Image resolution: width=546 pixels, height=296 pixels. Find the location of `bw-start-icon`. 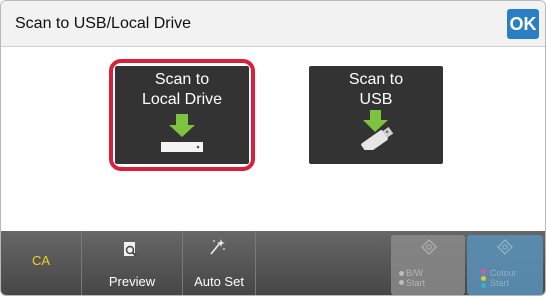

bw-start-icon is located at coordinates (429, 247).